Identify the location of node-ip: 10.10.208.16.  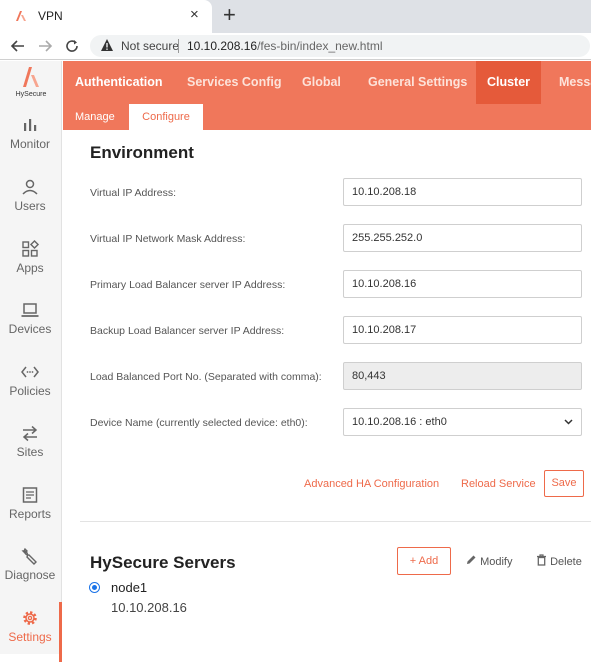
(149, 607).